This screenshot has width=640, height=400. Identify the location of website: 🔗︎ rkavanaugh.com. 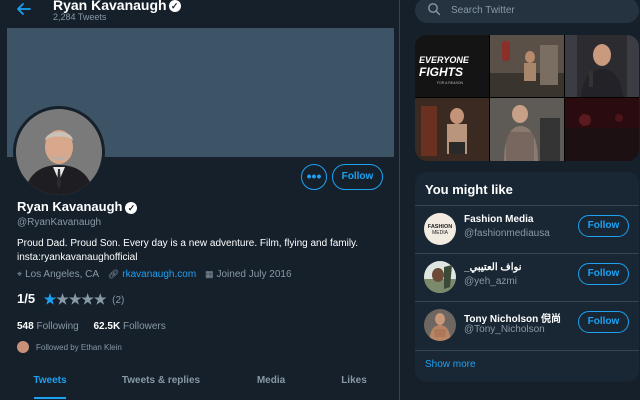
(152, 274).